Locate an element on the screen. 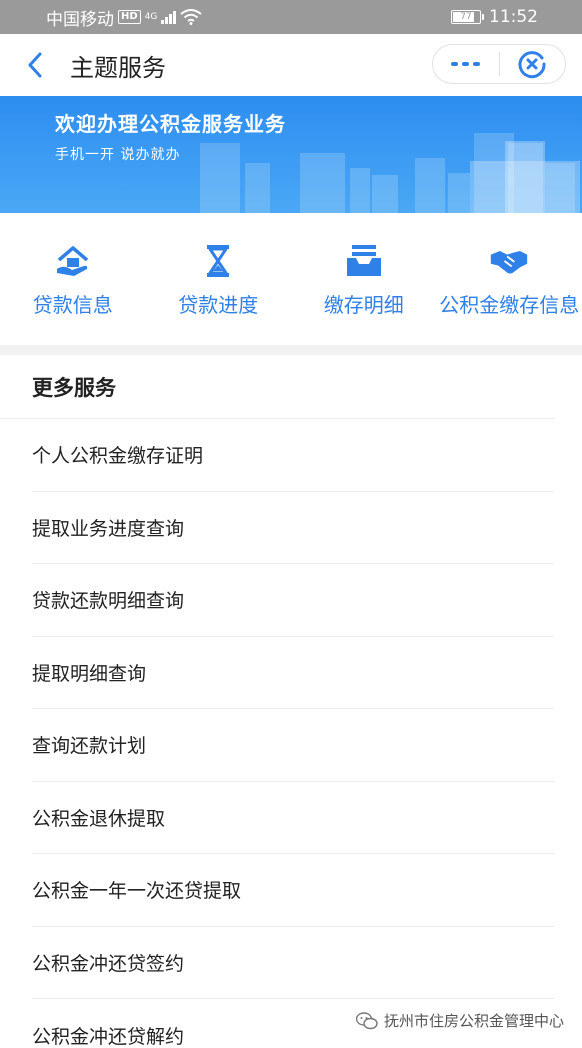  nav-bar: 主题服务 is located at coordinates (291, 65).